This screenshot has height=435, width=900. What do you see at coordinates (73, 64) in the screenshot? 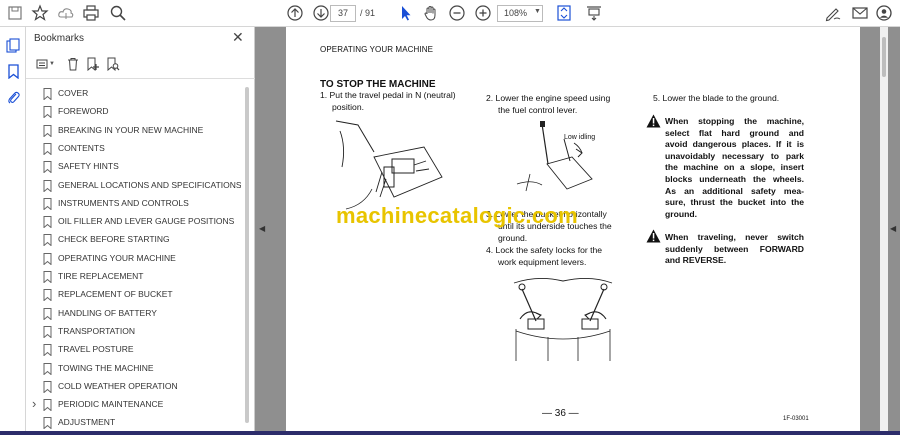
I see `delete-icon` at bounding box center [73, 64].